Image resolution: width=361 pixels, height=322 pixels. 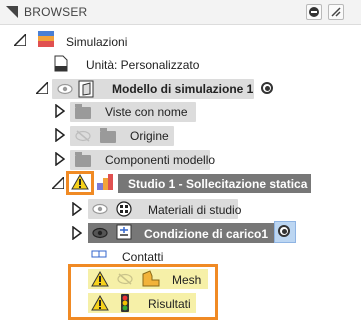 I want to click on browser-title: BROWSER, so click(x=56, y=12).